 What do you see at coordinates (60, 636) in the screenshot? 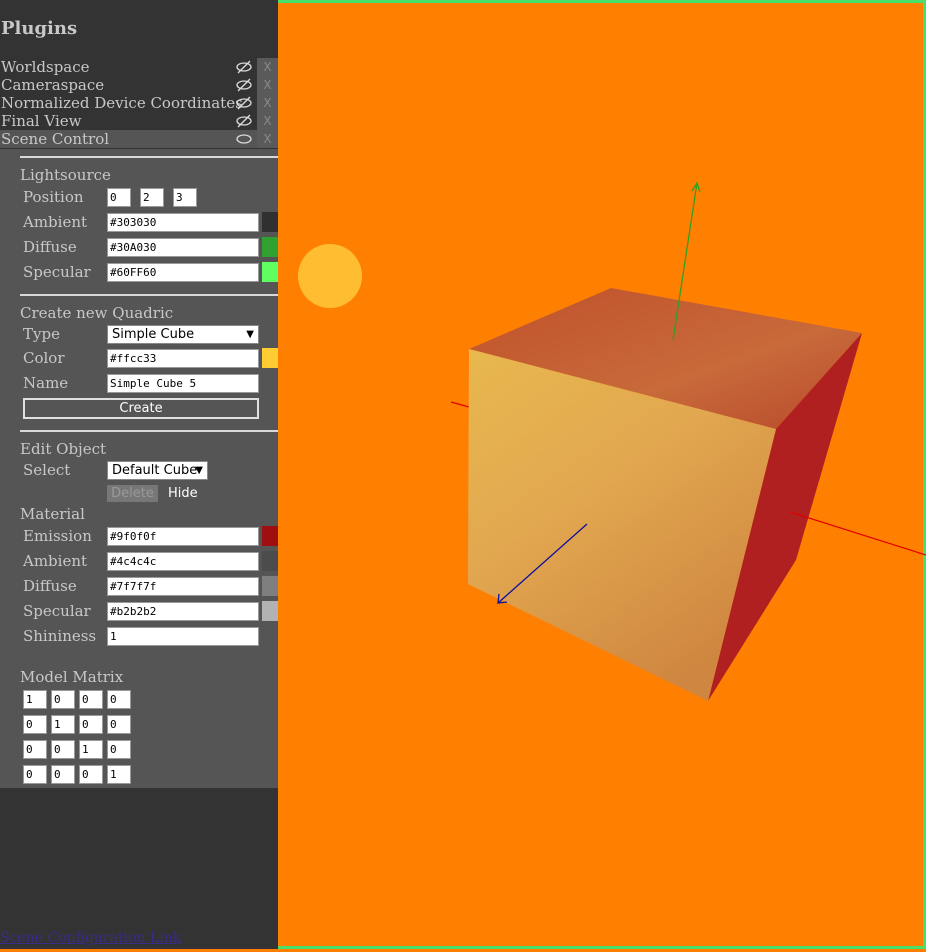
I see `shininess-label: Shininess` at bounding box center [60, 636].